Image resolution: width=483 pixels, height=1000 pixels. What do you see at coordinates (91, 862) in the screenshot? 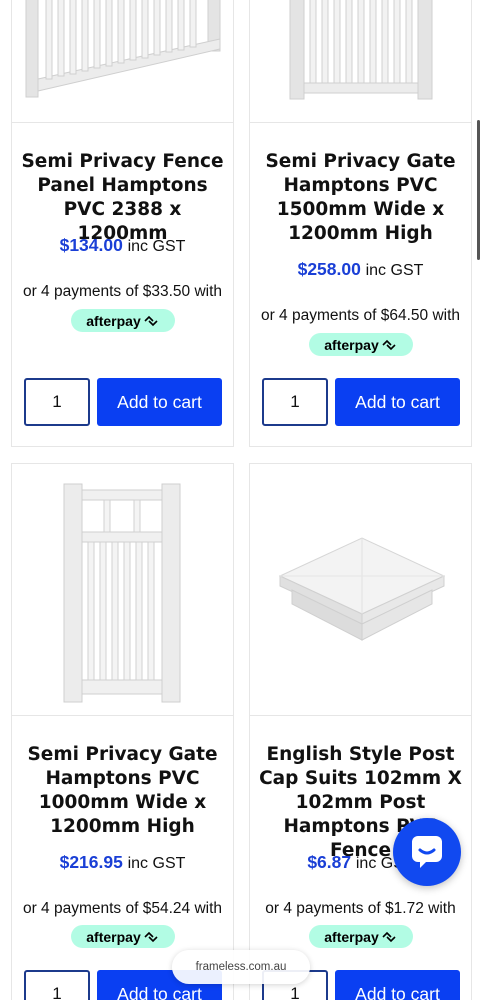
I see `product-price: $216.95` at bounding box center [91, 862].